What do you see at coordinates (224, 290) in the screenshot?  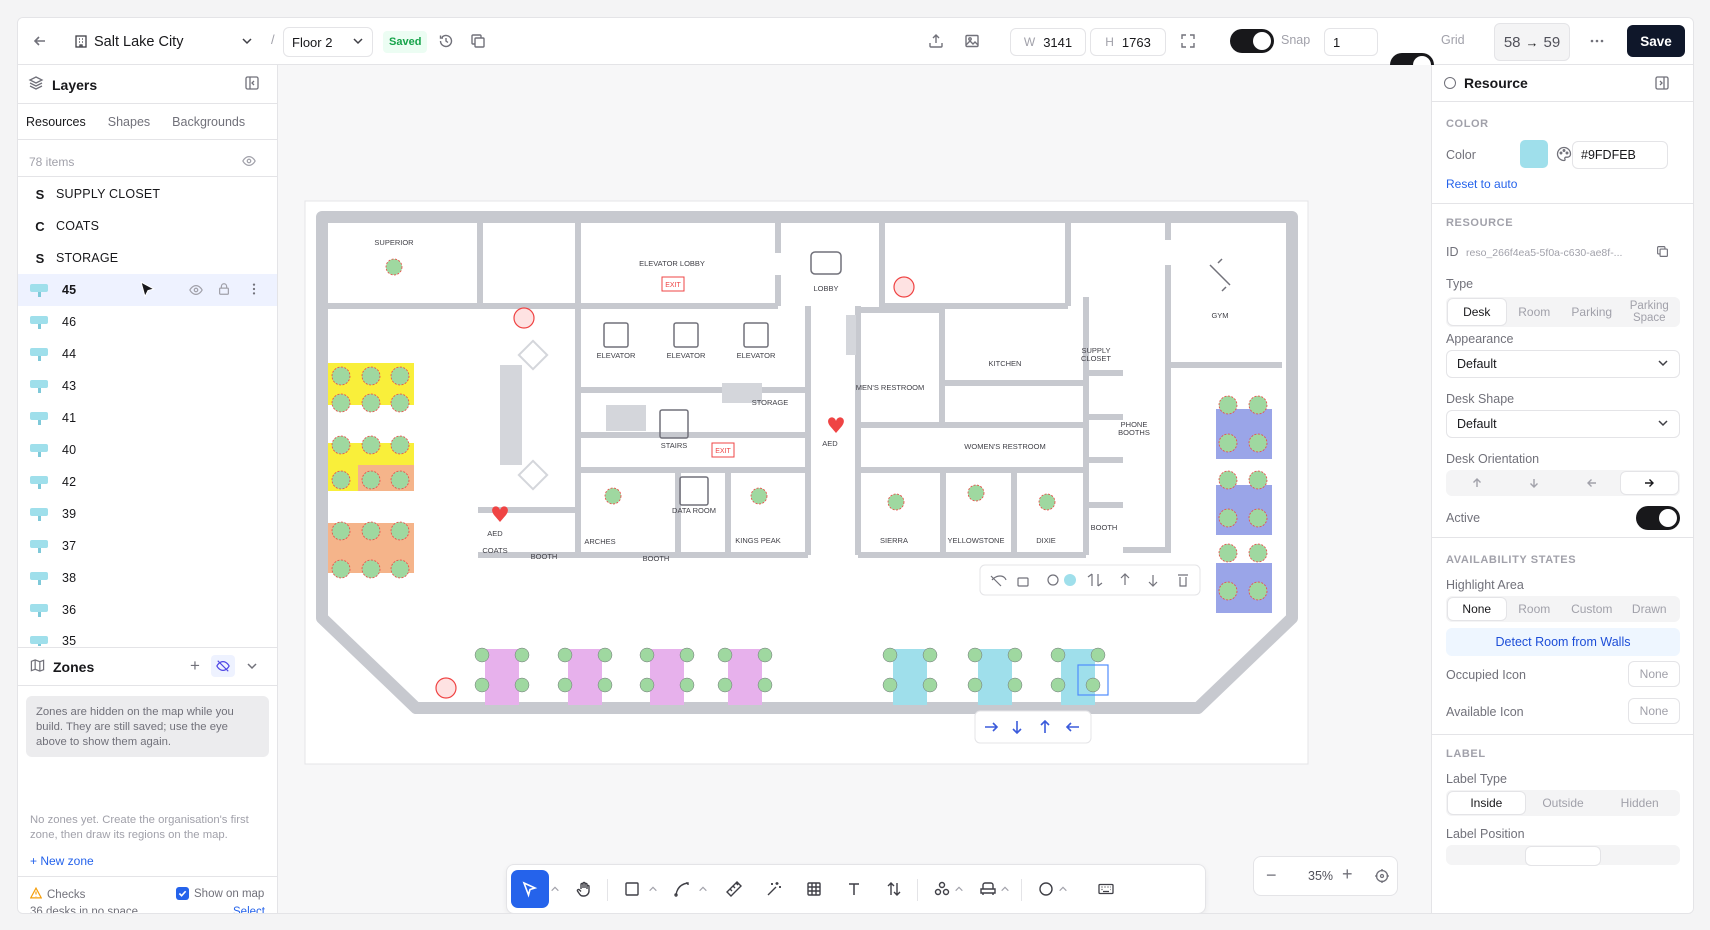 I see `lock-icon` at bounding box center [224, 290].